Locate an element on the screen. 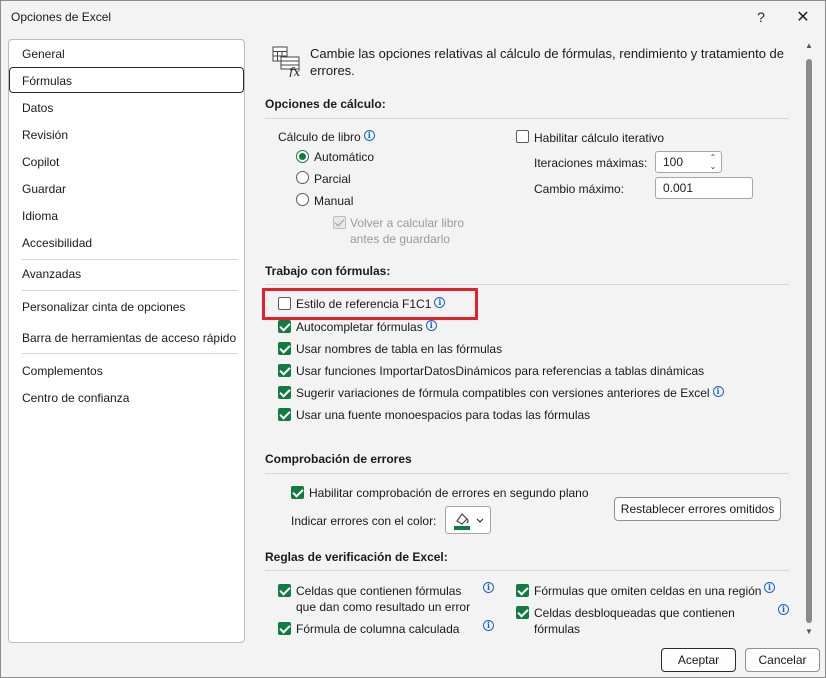  workbook-calc-text: Cálculo de libro is located at coordinates (319, 137).